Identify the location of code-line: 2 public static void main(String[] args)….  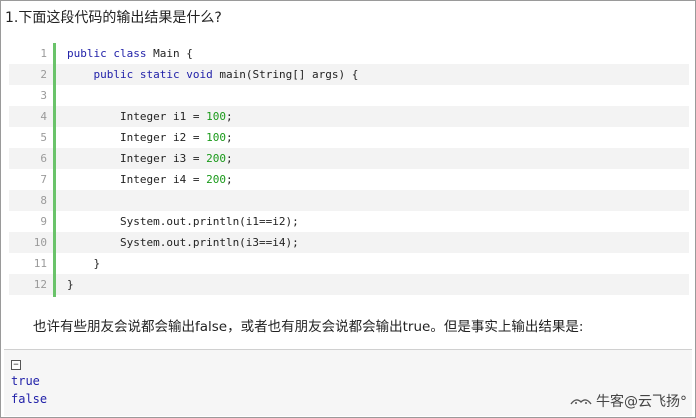
(349, 74).